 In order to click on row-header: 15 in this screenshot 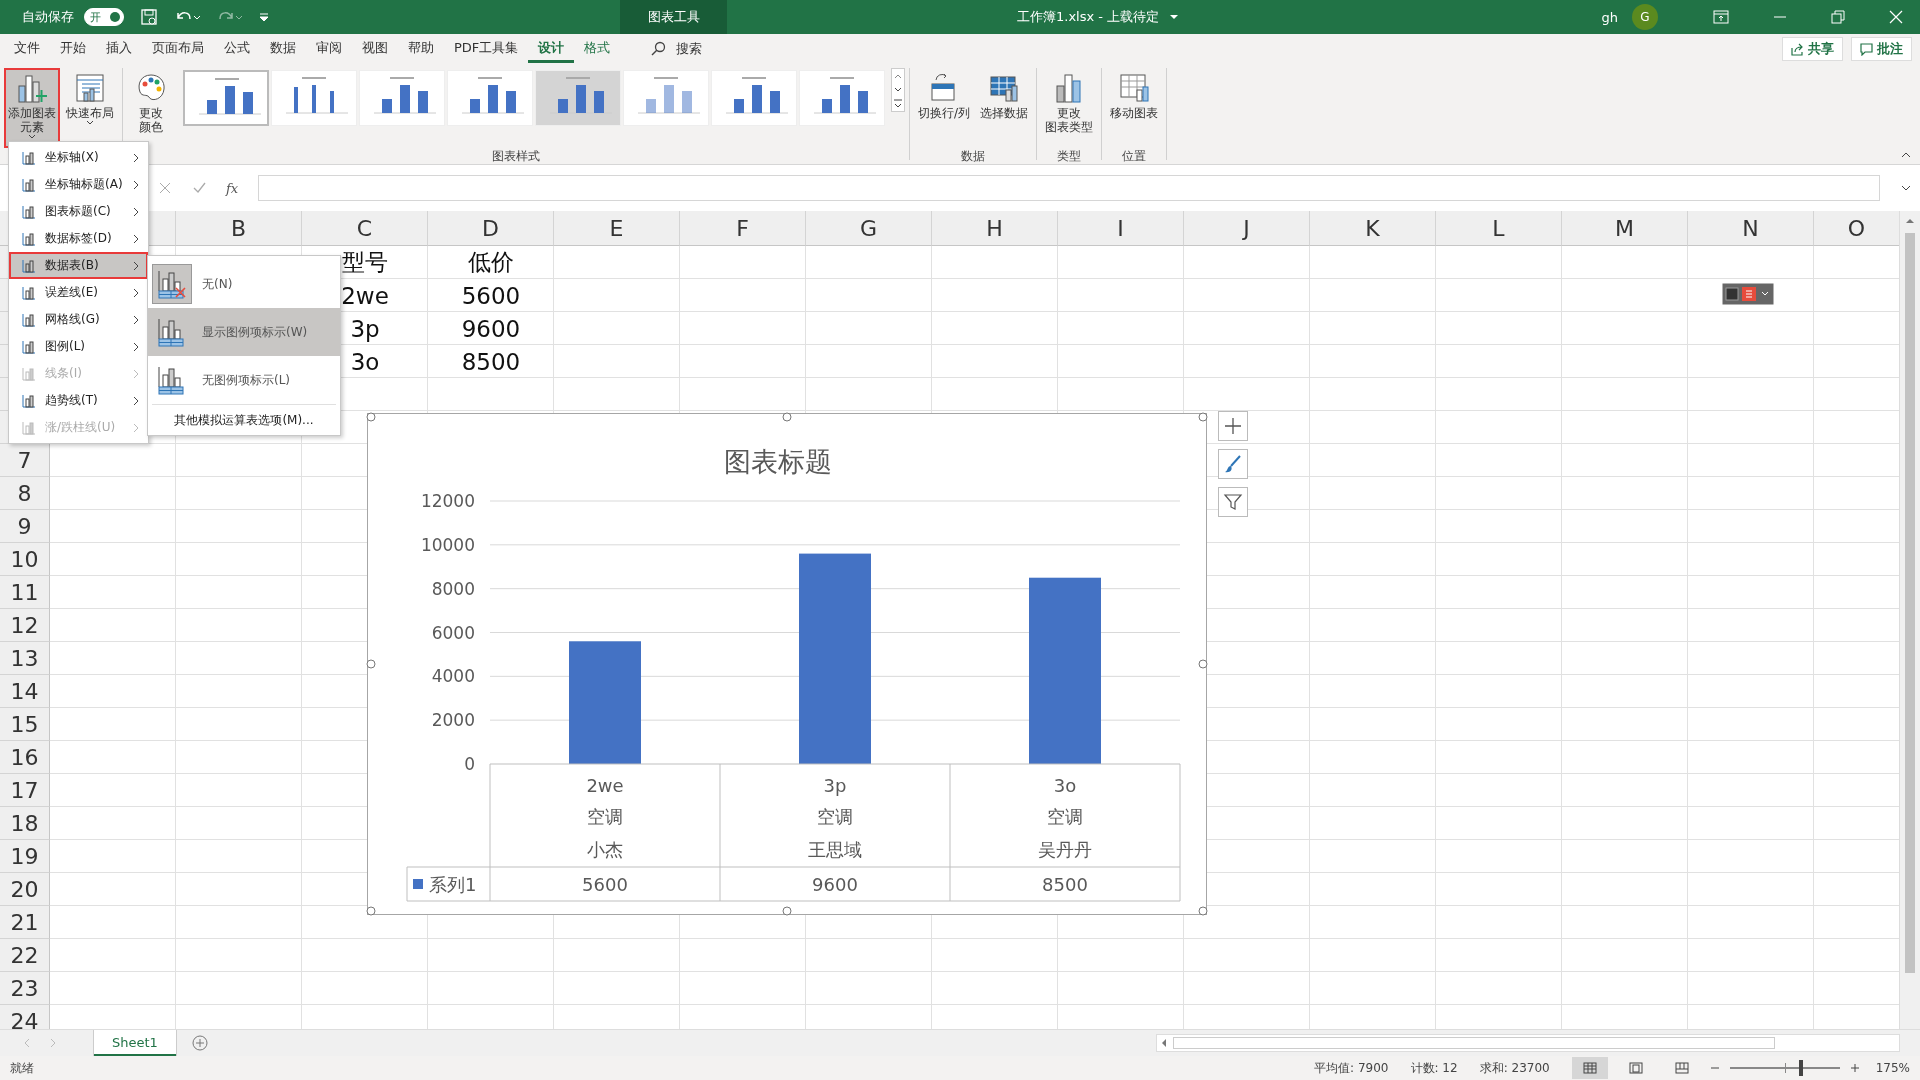, I will do `click(25, 724)`.